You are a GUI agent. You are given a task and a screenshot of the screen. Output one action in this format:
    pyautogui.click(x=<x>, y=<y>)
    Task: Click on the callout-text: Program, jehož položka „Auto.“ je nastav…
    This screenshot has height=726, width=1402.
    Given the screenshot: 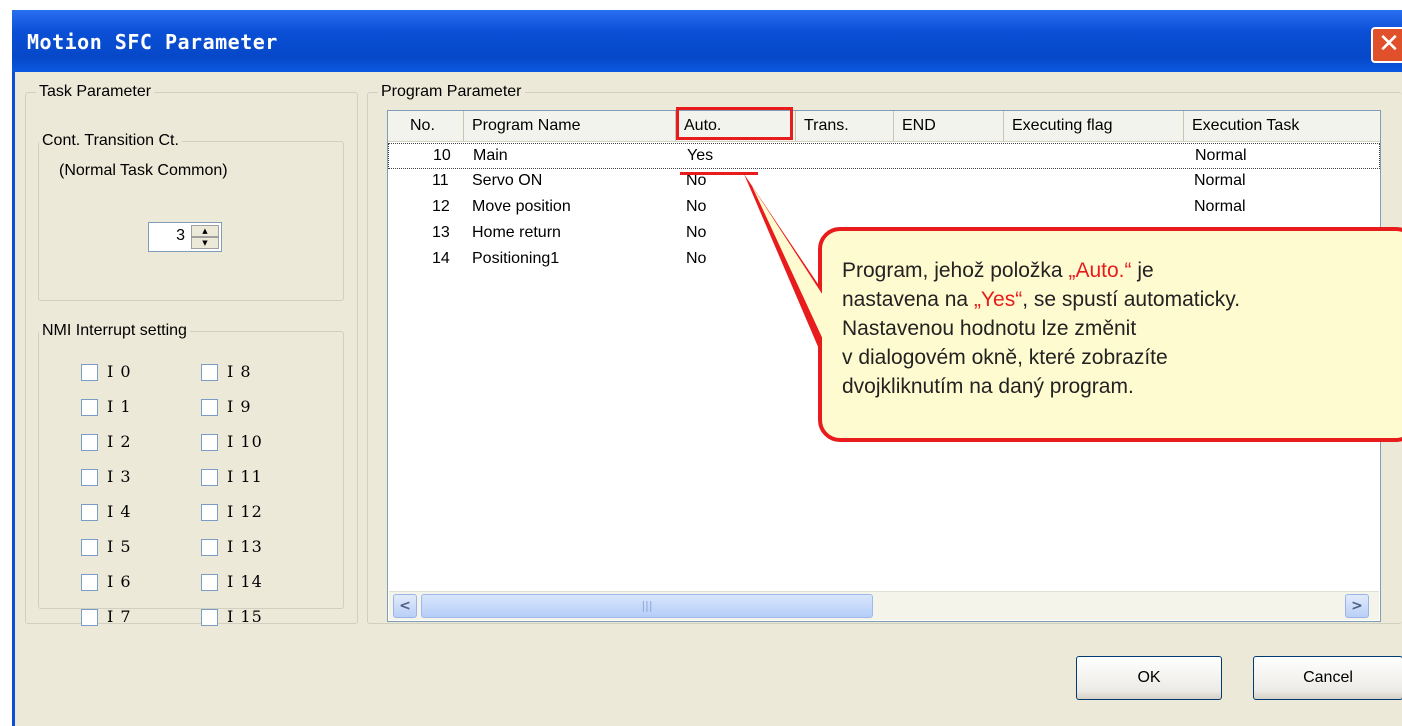 What is the action you would take?
    pyautogui.click(x=1122, y=328)
    